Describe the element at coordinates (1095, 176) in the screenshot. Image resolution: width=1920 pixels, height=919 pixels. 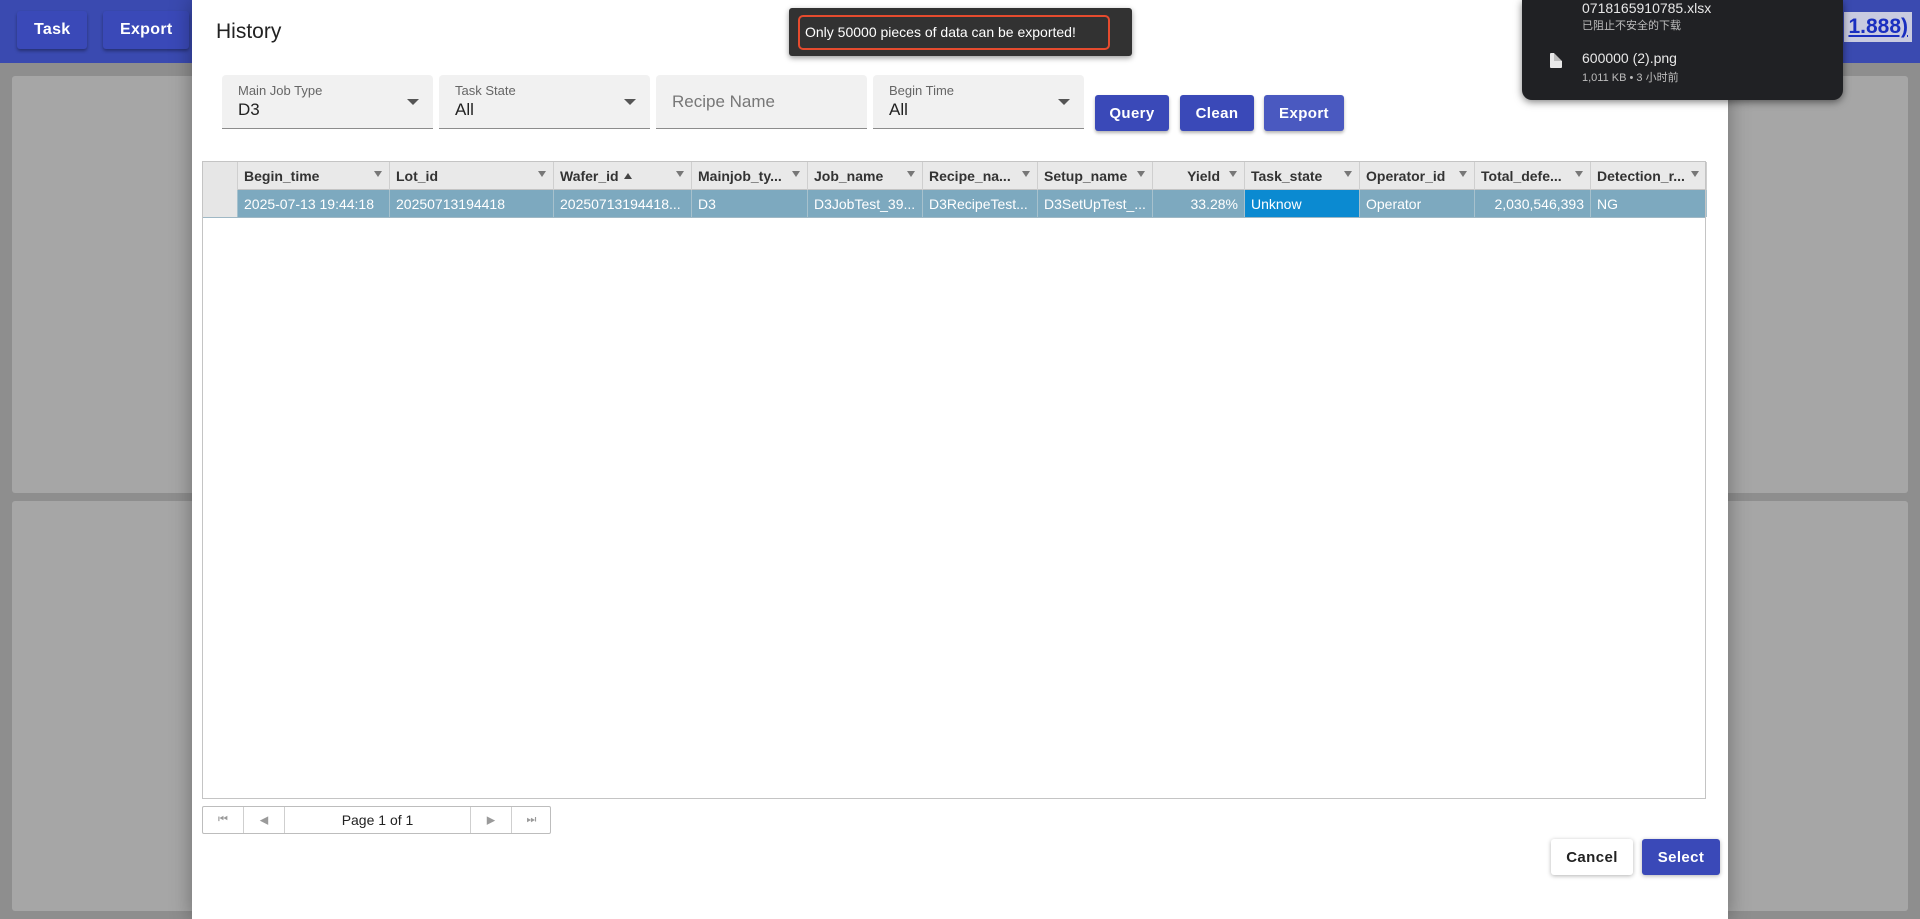
I see `column-setup-name: Setup_name` at that location.